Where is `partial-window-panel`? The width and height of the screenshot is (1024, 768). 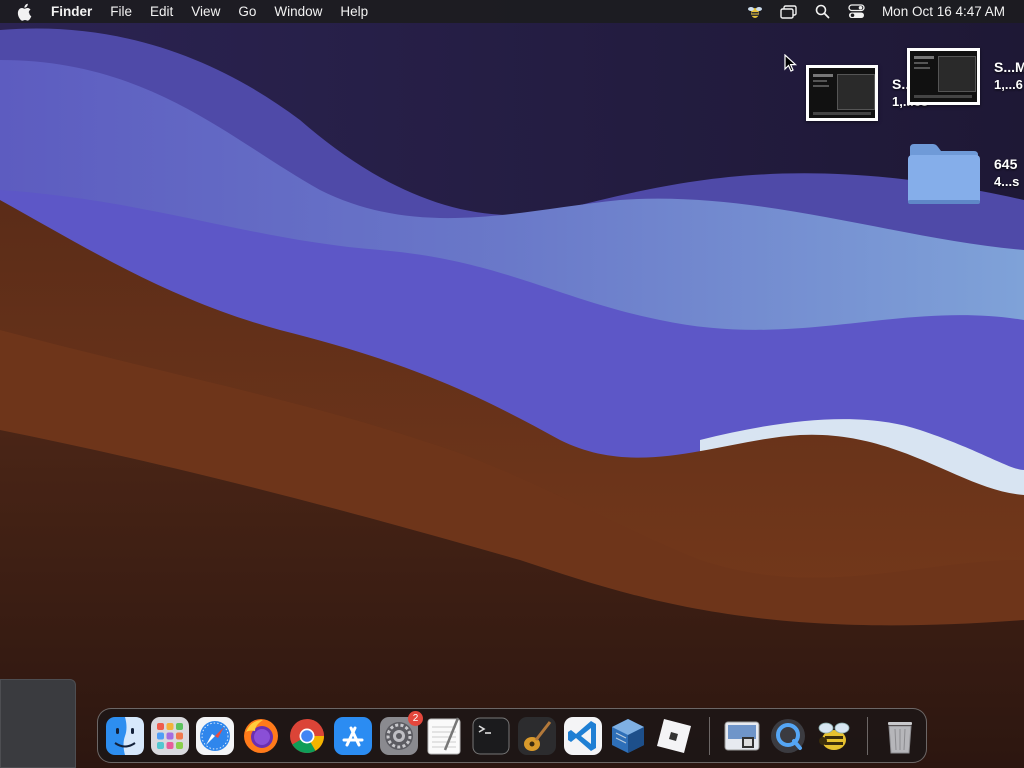
partial-window-panel is located at coordinates (38, 723).